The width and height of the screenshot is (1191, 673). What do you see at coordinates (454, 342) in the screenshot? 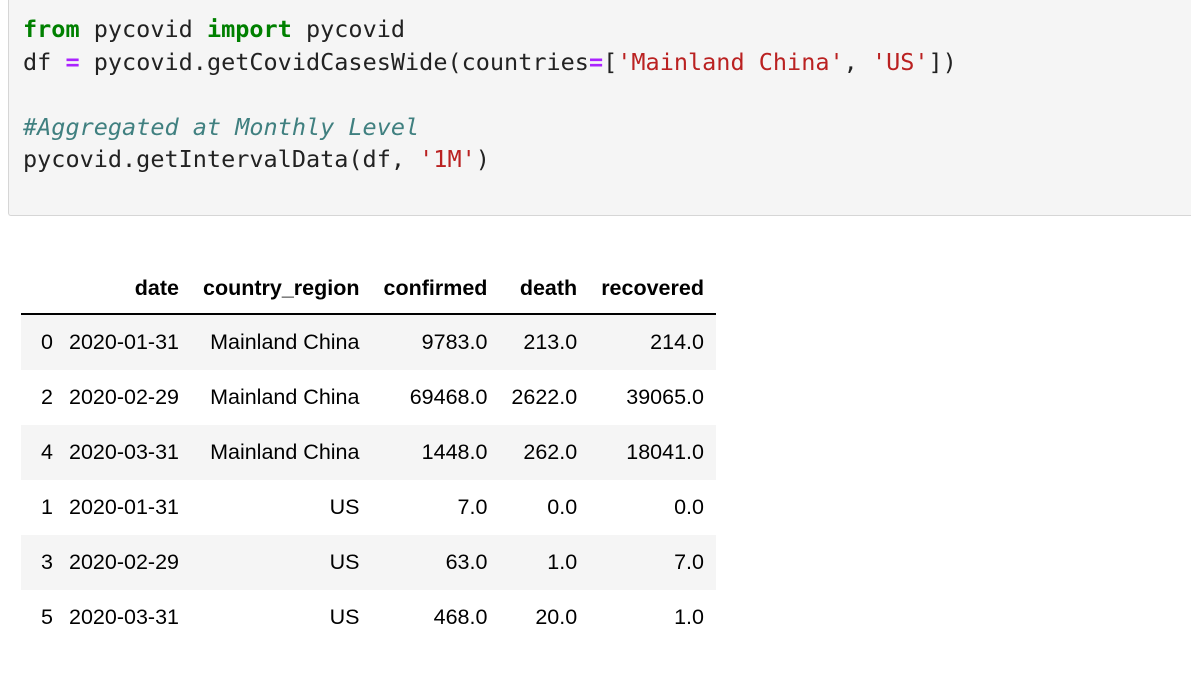
I see `confirmed-cell: 9783.0` at bounding box center [454, 342].